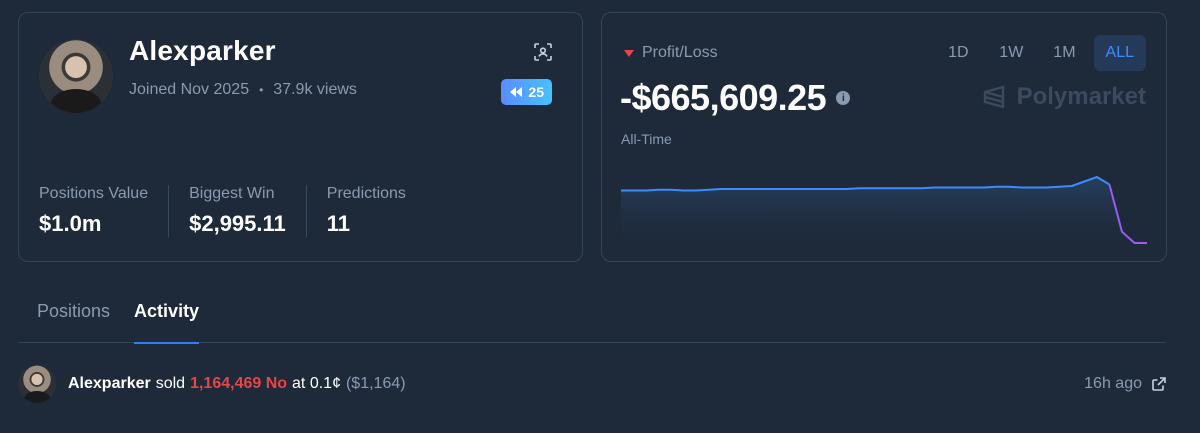 This screenshot has width=1200, height=433. Describe the element at coordinates (884, 208) in the screenshot. I see `profit-loss-chart` at that location.